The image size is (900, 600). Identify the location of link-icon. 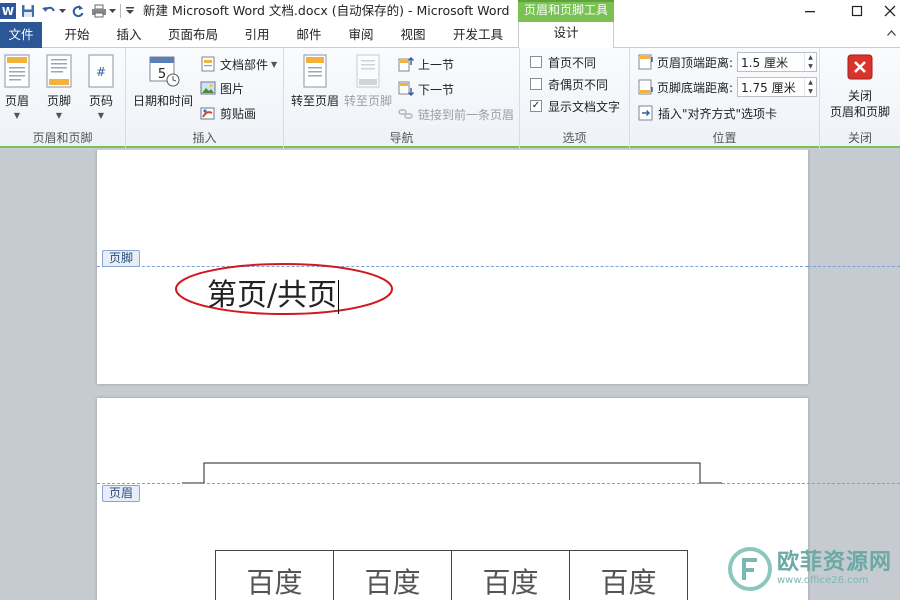
(406, 114).